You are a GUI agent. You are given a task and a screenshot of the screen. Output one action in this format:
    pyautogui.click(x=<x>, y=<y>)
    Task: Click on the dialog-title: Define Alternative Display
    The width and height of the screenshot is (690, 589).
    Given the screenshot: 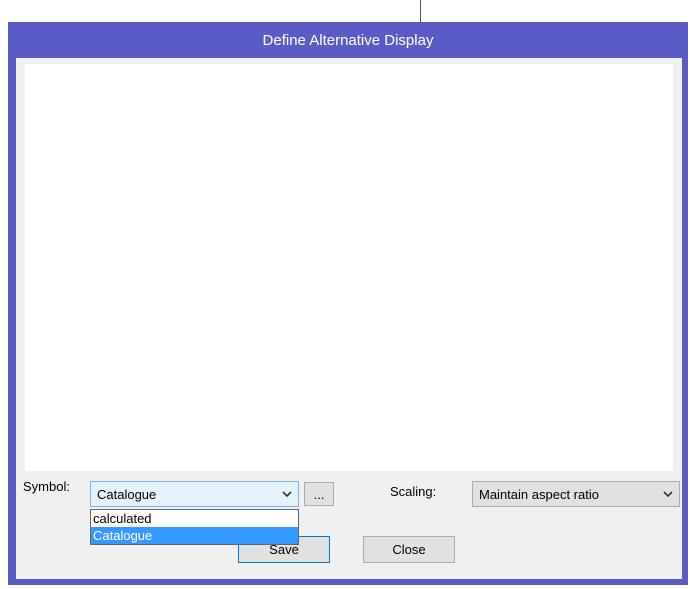 What is the action you would take?
    pyautogui.click(x=348, y=40)
    